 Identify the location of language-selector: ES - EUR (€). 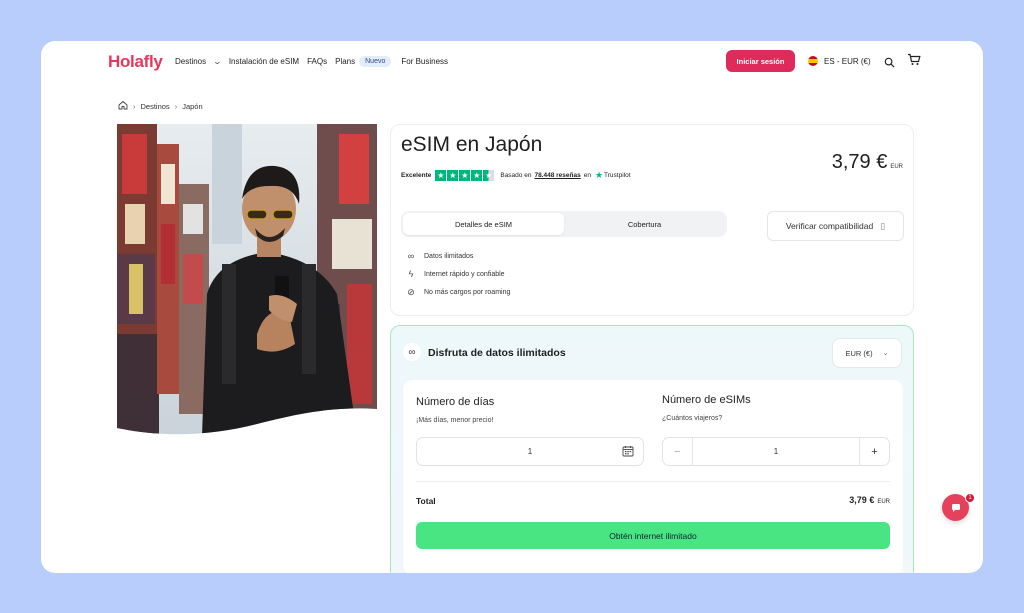
(839, 61).